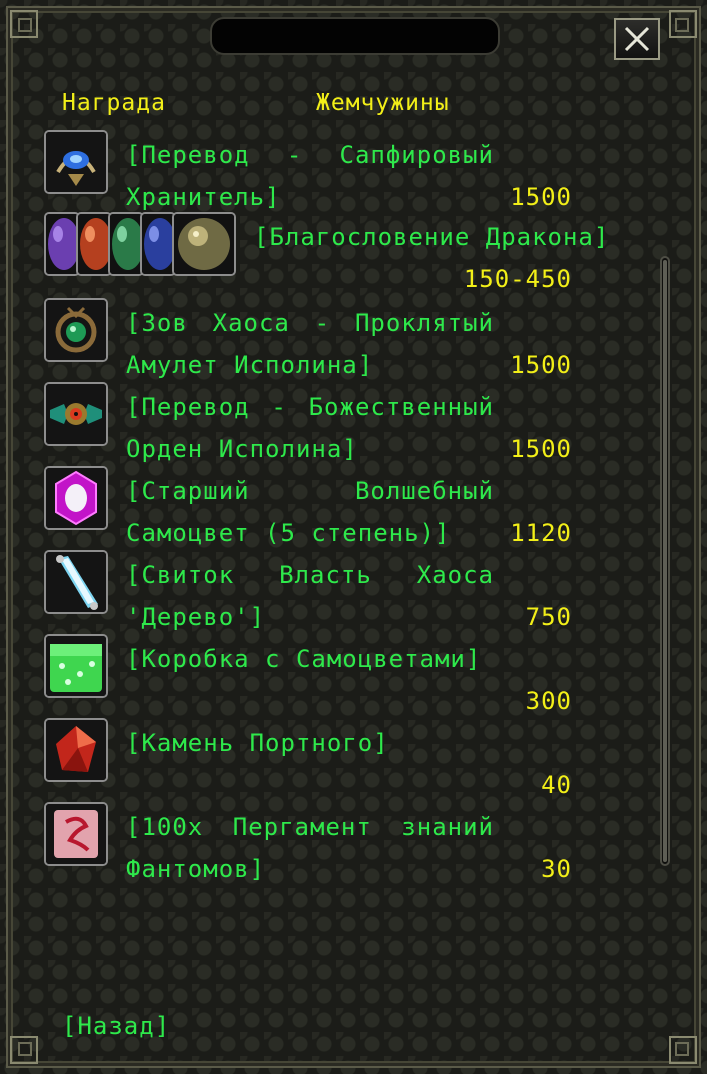 This screenshot has height=1074, width=707. I want to click on scrollbar, so click(665, 561).